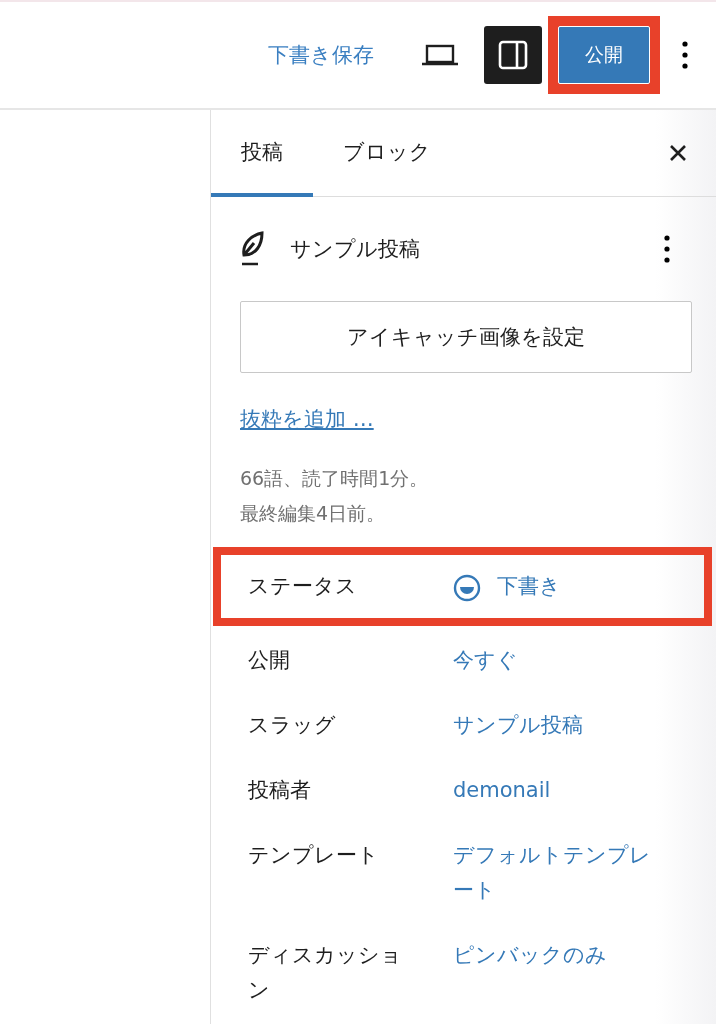  Describe the element at coordinates (467, 588) in the screenshot. I see `draft-status-icon` at that location.